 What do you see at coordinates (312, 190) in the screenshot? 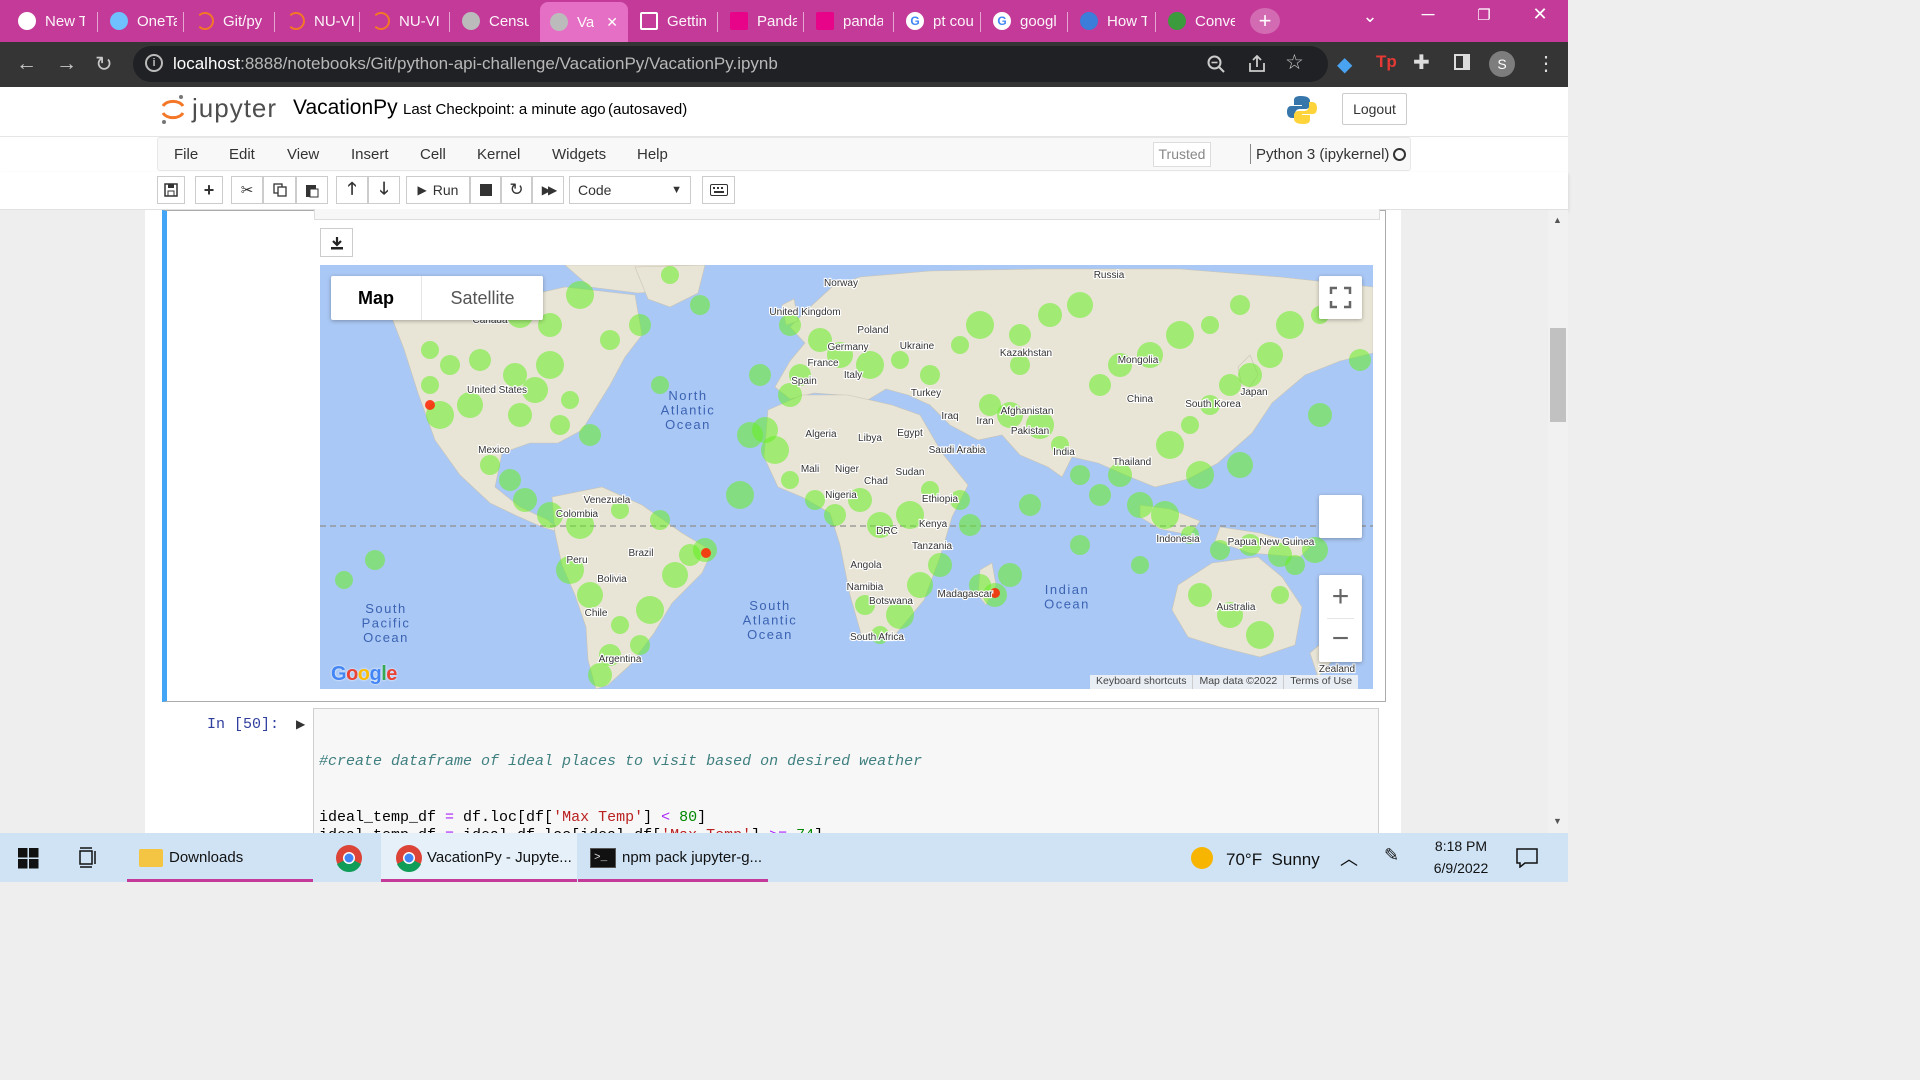
I see `paste-icon` at bounding box center [312, 190].